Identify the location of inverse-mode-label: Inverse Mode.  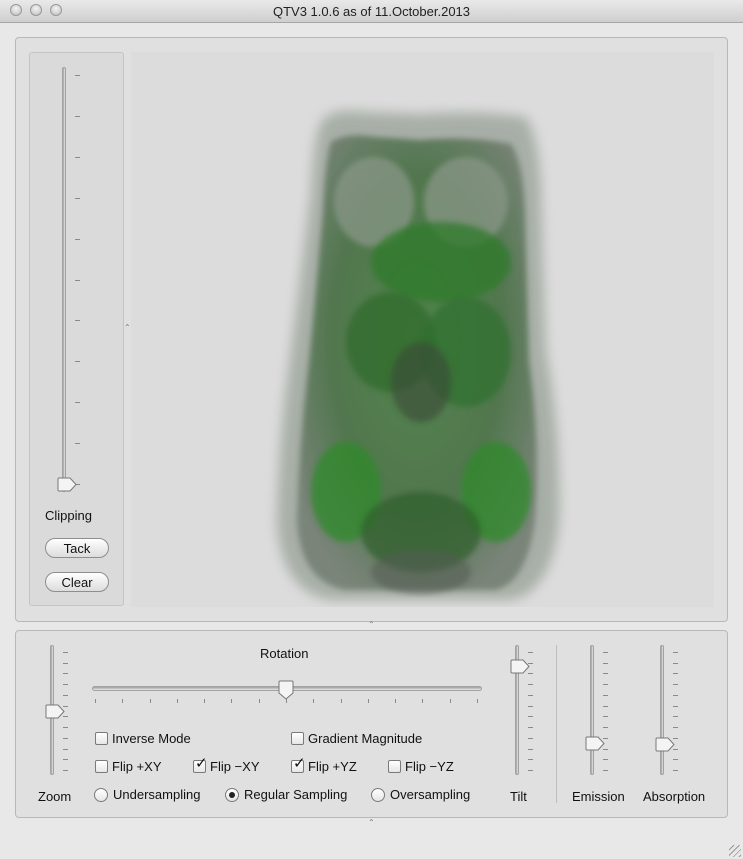
(151, 738).